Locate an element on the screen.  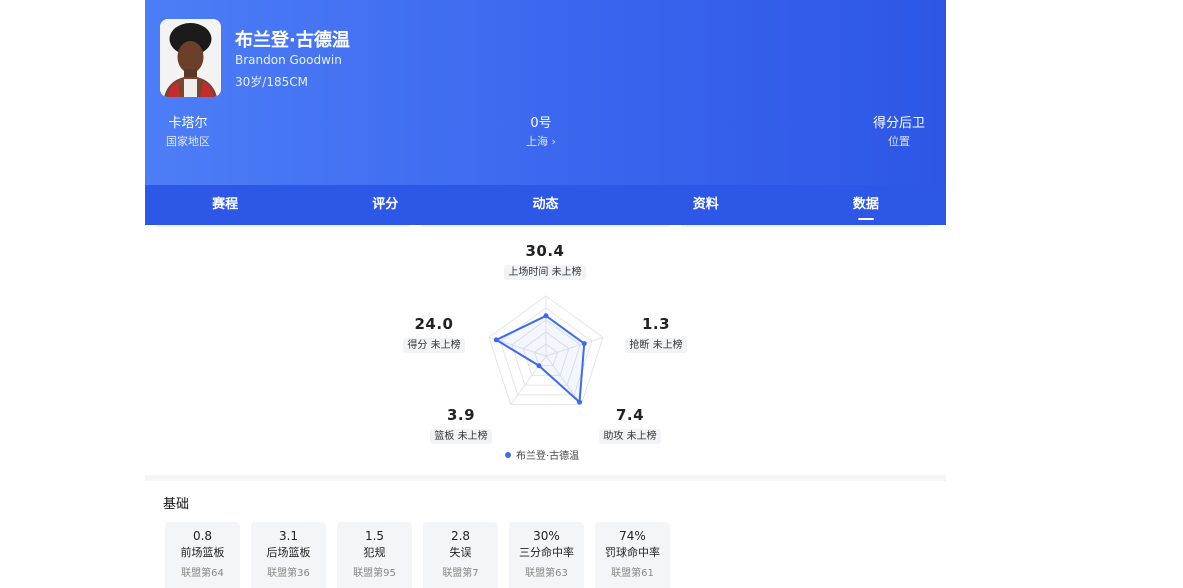
radar-label-points: 24.0 得分 未上榜 is located at coordinates (434, 334).